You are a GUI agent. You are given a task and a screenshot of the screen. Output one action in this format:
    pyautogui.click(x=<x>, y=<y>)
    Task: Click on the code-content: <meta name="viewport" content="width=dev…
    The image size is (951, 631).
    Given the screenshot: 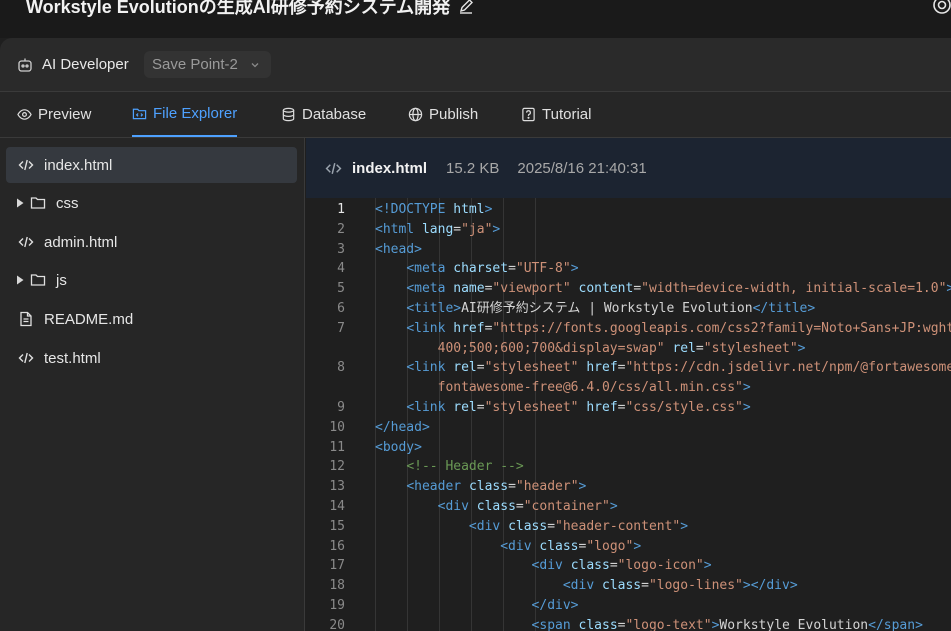 What is the action you would take?
    pyautogui.click(x=663, y=289)
    